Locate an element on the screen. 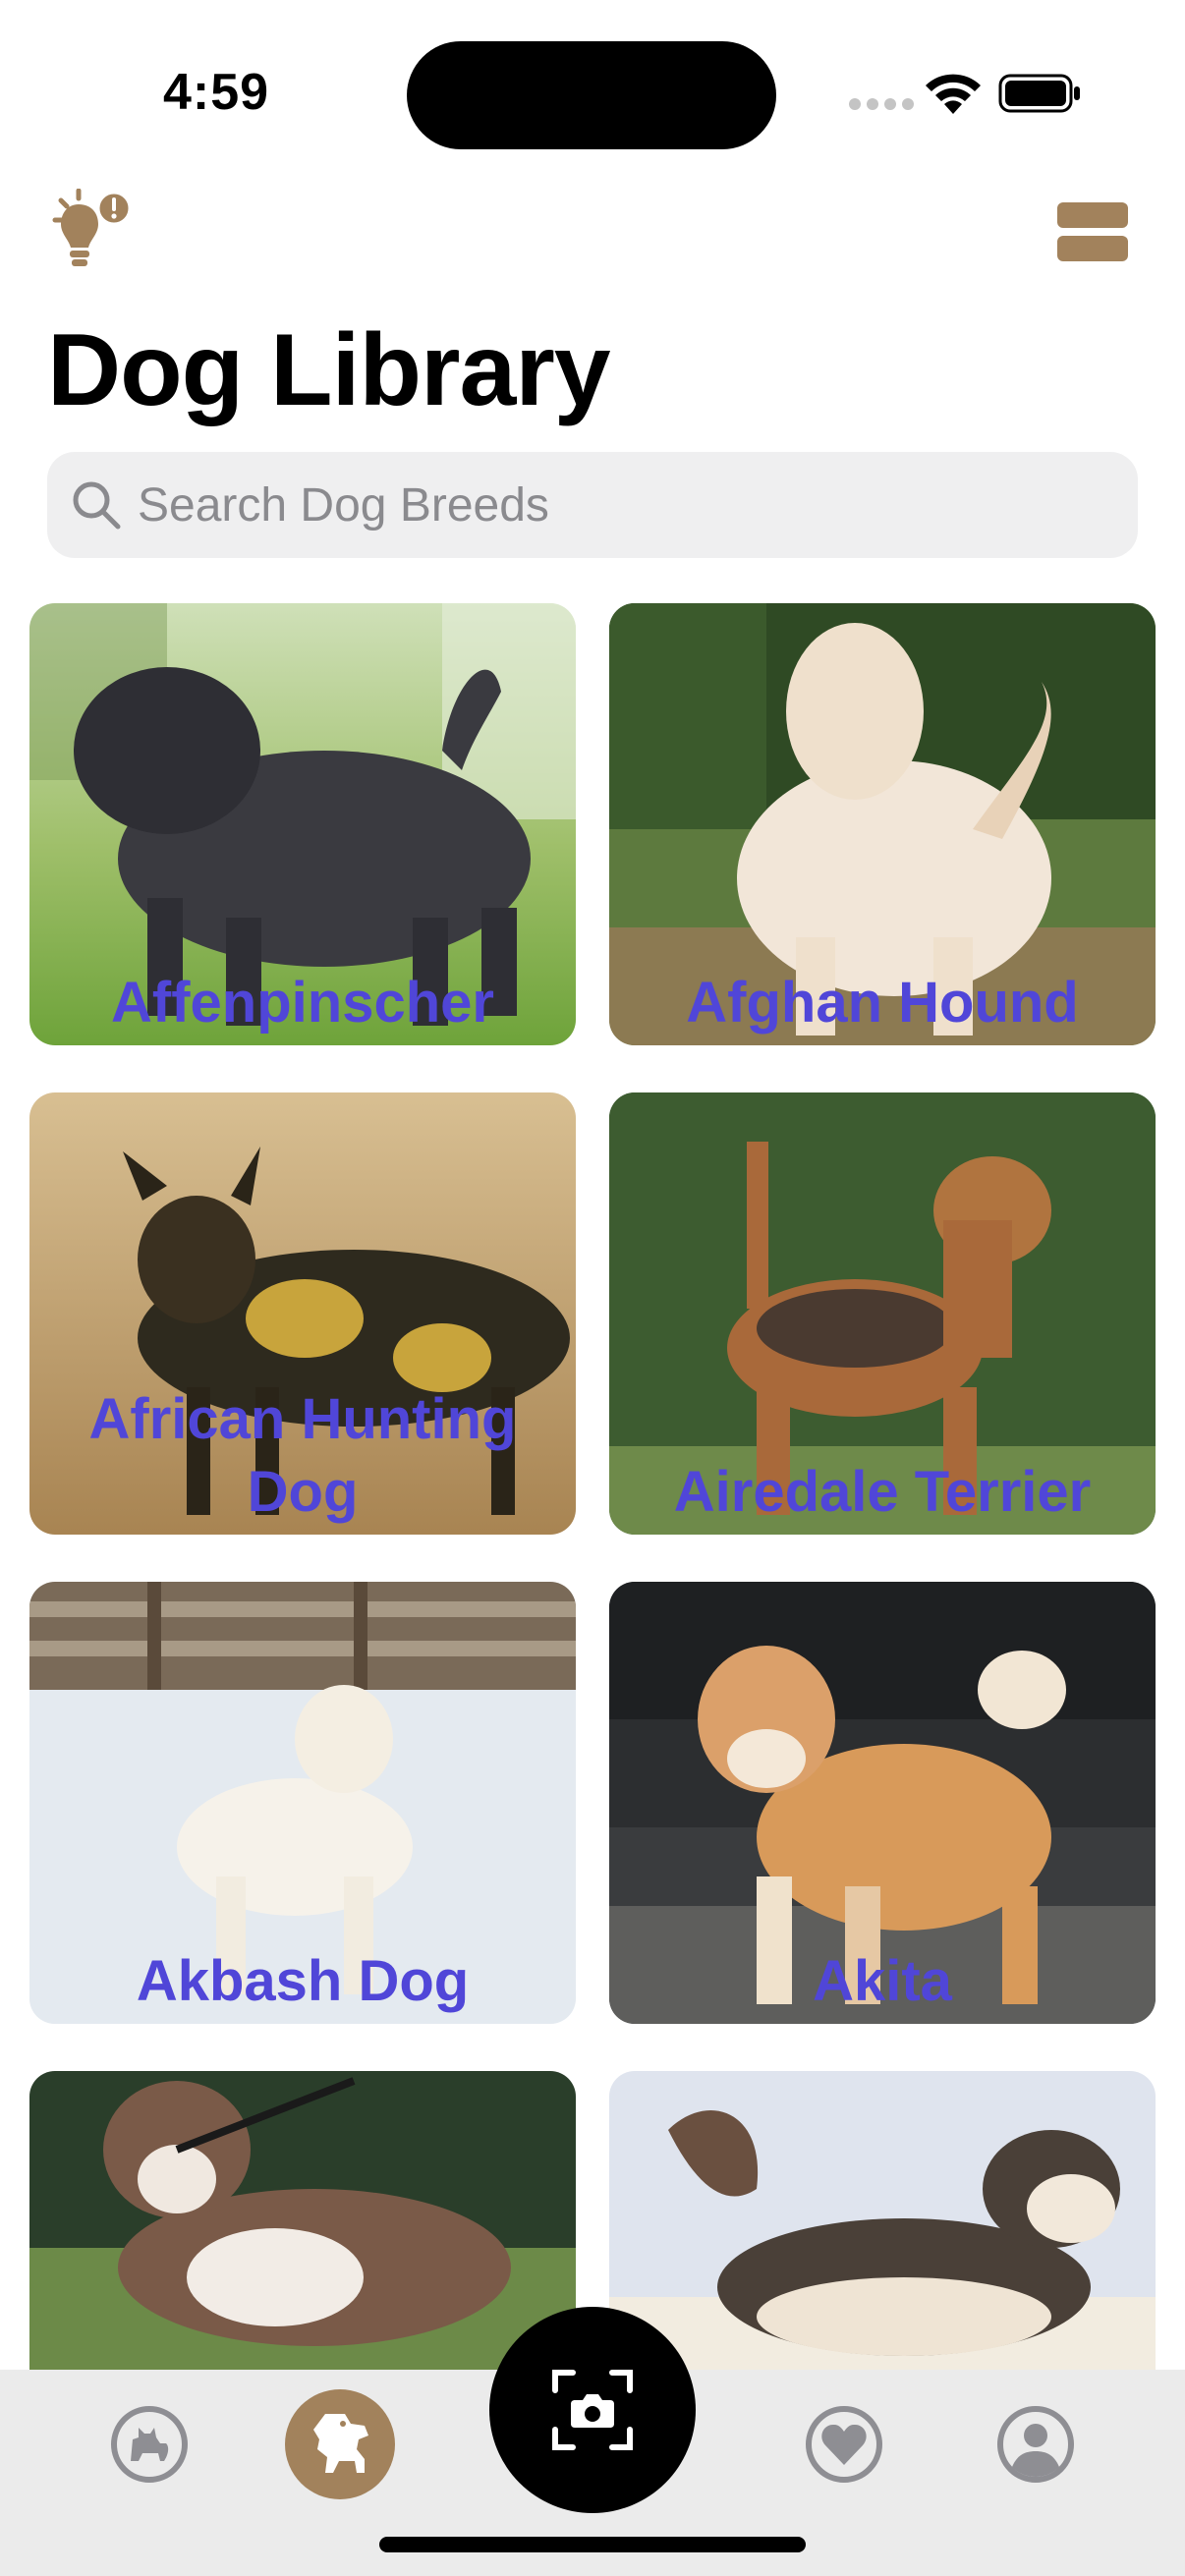 The height and width of the screenshot is (2576, 1185). breed-card-affenpinscher: Affenpinscher is located at coordinates (303, 824).